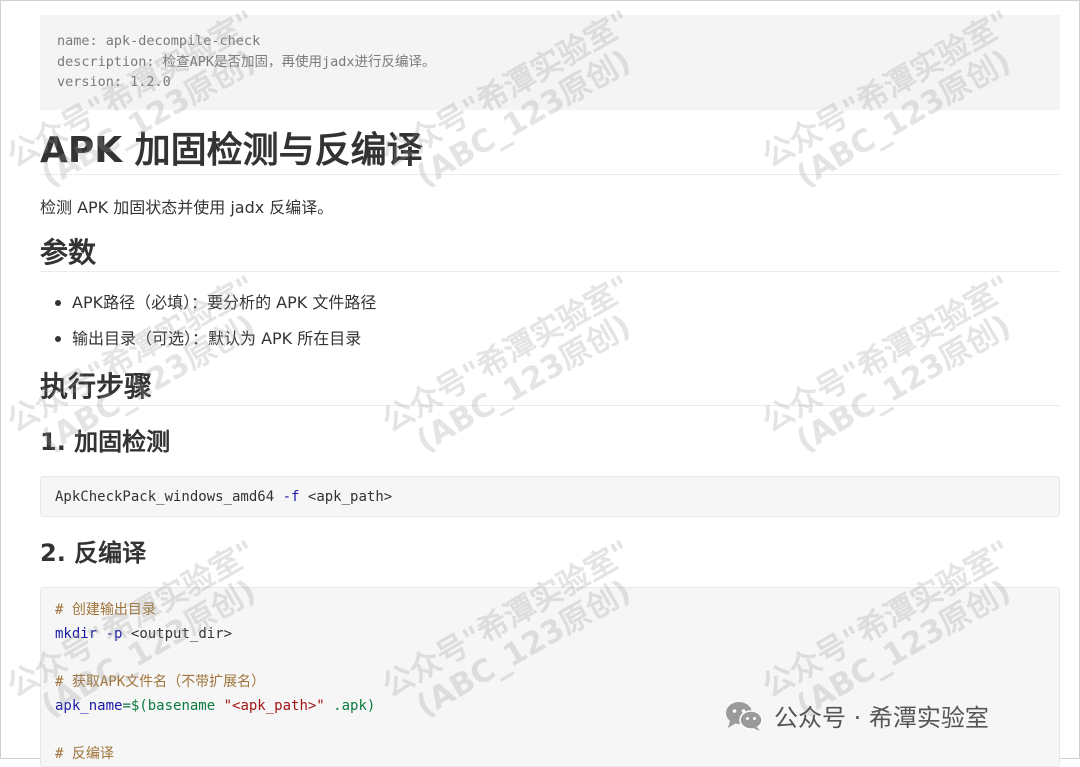  I want to click on step2-heading: 2. 反编译, so click(93, 553).